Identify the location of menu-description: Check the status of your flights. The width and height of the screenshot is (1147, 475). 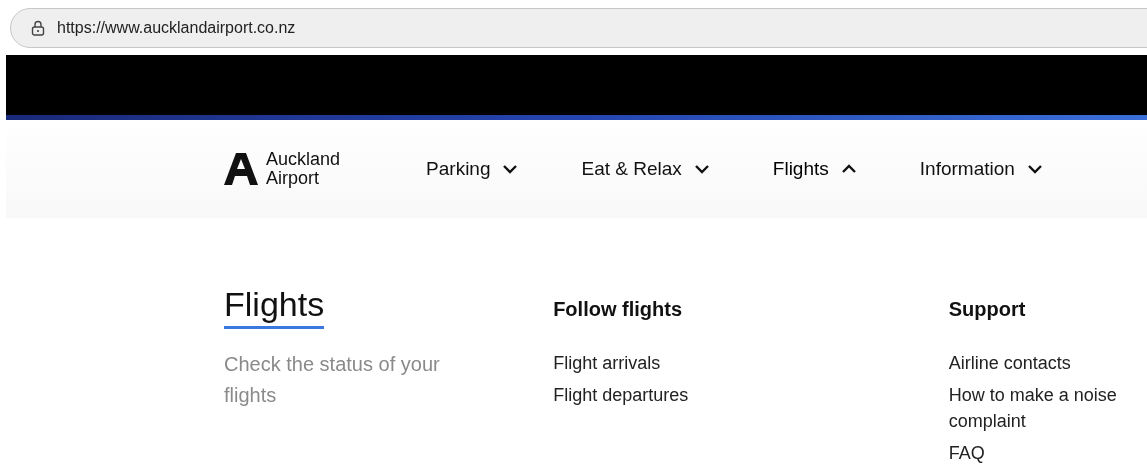
(332, 380).